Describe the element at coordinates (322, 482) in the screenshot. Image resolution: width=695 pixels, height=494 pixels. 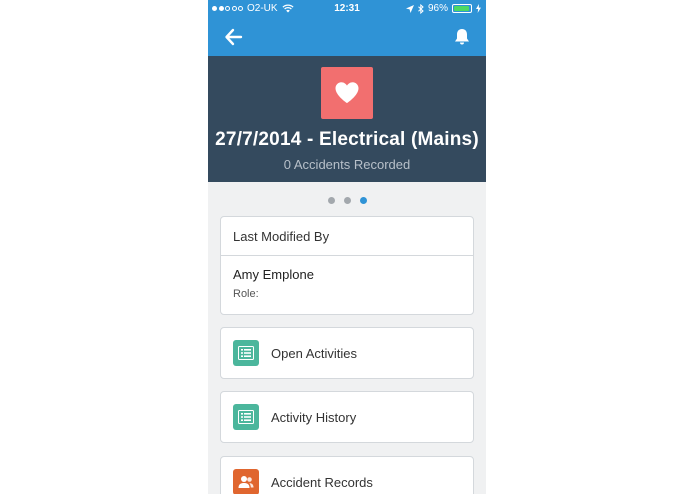
I see `related-list-label: Accident Records` at that location.